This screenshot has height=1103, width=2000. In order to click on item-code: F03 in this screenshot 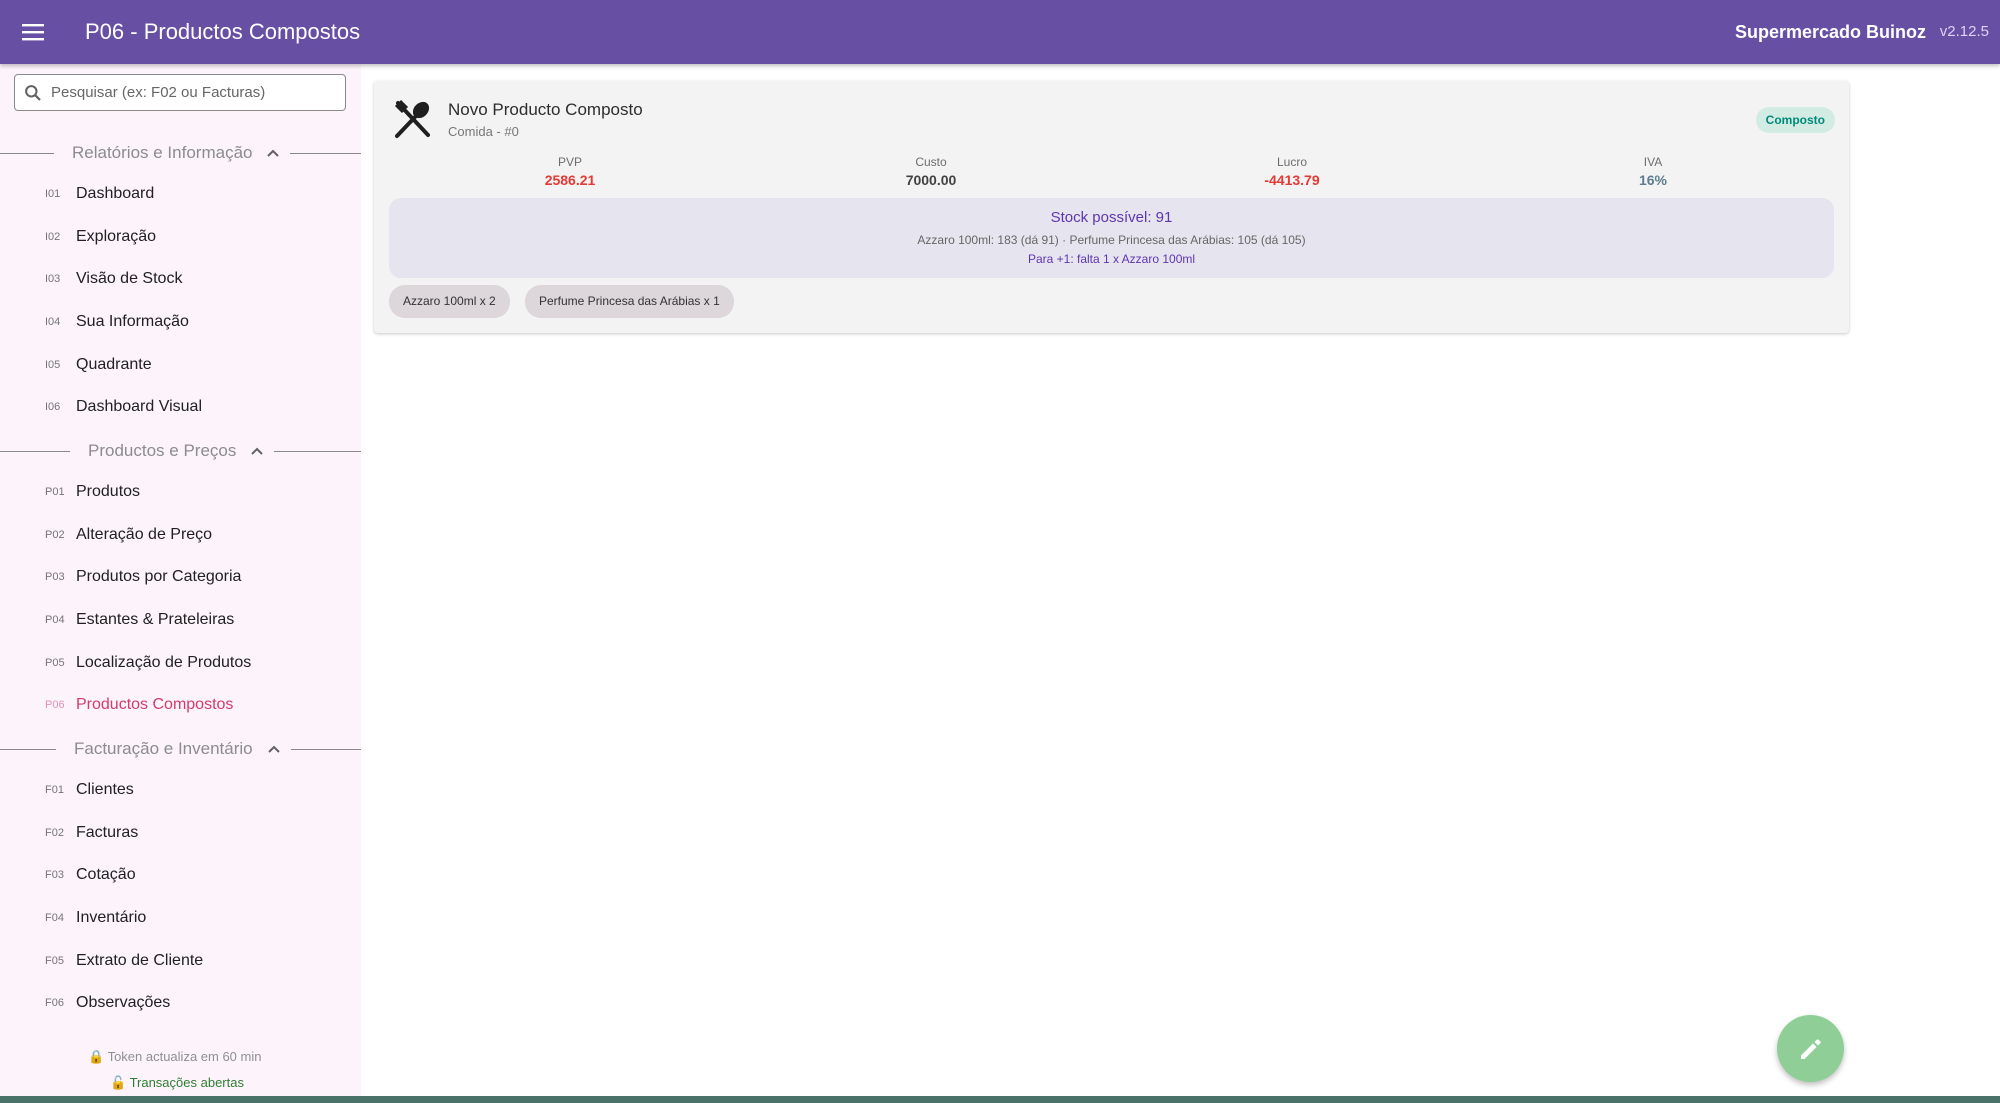, I will do `click(54, 875)`.